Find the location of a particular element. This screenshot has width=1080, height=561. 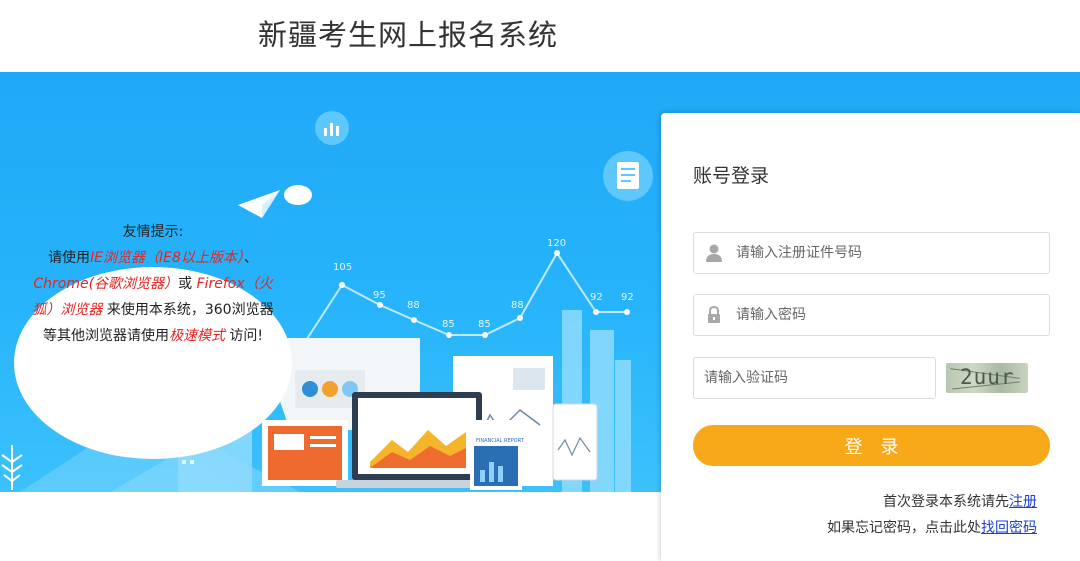

login-title: 账号登录 is located at coordinates (731, 176).